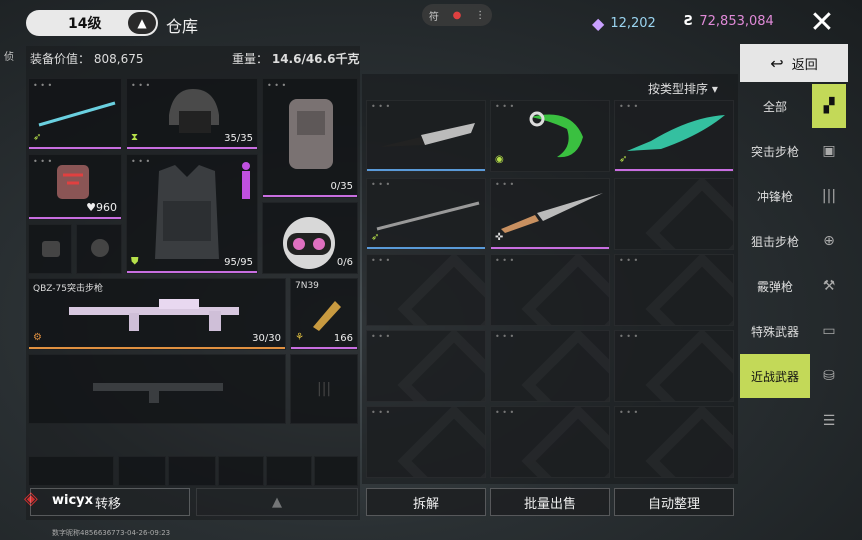  Describe the element at coordinates (829, 106) in the screenshot. I see `pistol-icon: ▞` at that location.